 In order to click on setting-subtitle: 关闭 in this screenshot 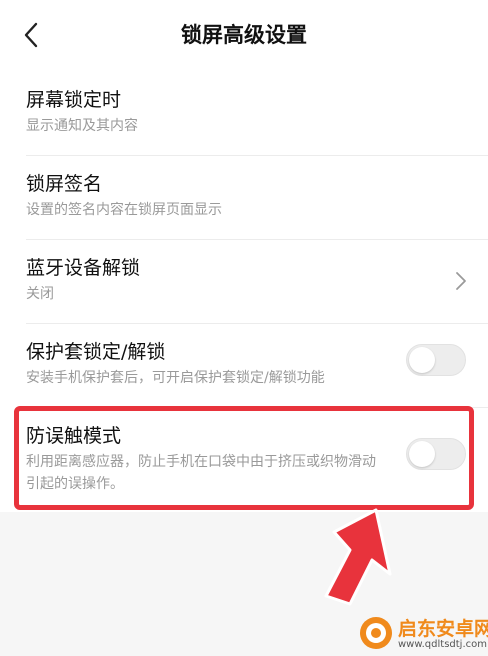, I will do `click(40, 294)`.